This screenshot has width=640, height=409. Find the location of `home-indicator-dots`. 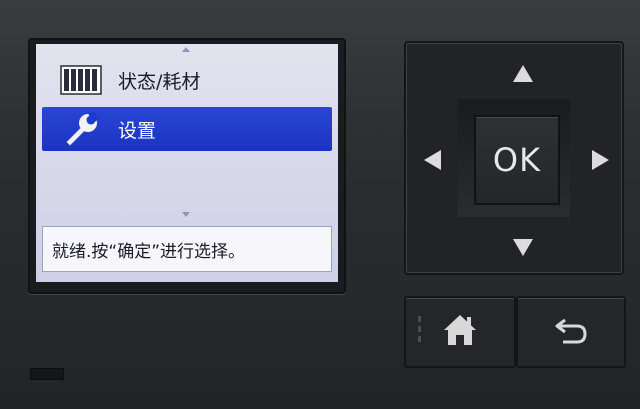

home-indicator-dots is located at coordinates (421, 331).